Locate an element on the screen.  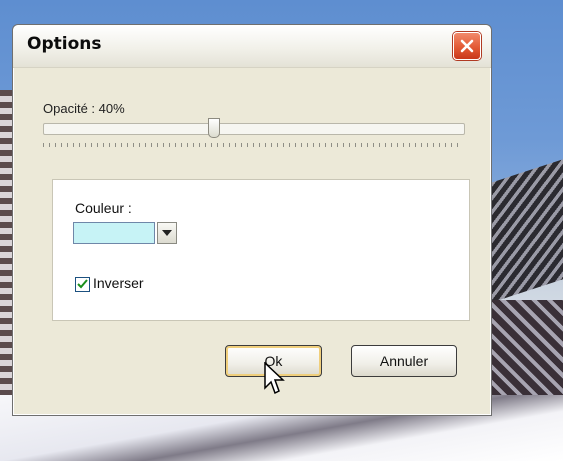
color-dropdown-button is located at coordinates (167, 233).